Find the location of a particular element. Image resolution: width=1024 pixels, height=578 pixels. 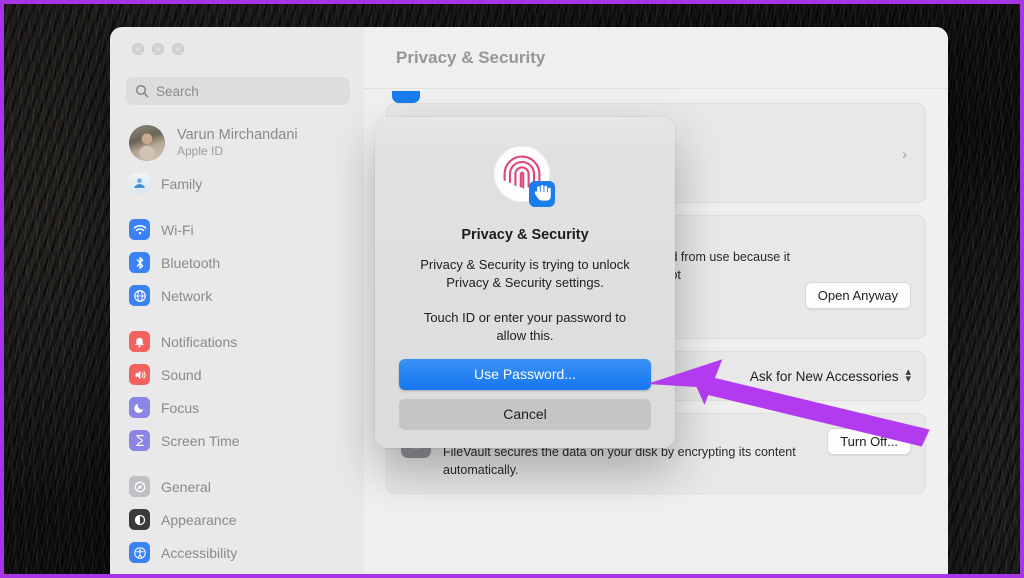

dialog-message2-line1: Touch ID or enter your password to is located at coordinates (525, 317).